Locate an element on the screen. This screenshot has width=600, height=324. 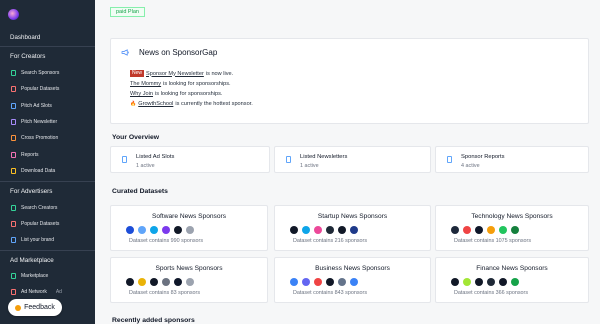
news-link: Why Join is located at coordinates (141, 94).